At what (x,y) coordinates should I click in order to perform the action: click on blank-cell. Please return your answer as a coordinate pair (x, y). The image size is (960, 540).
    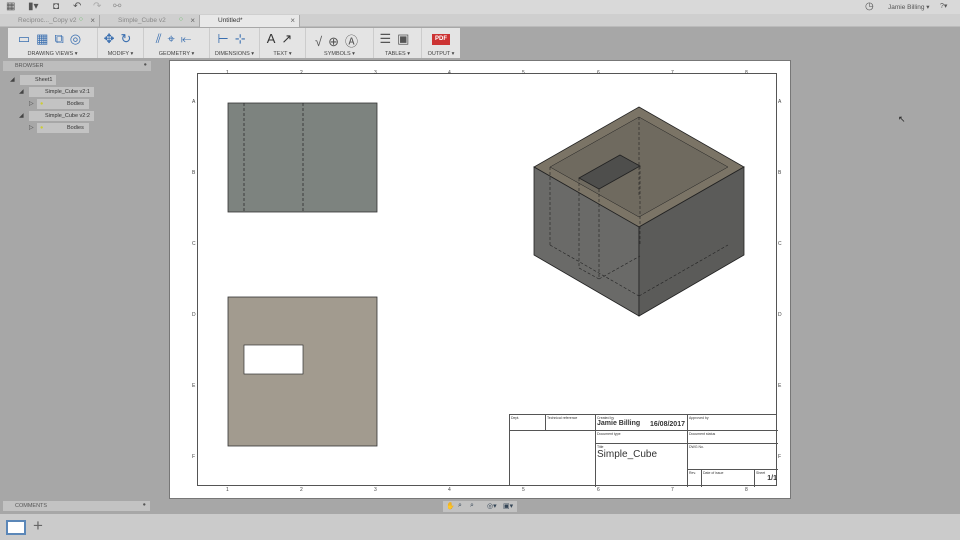
    Looking at the image, I should click on (553, 459).